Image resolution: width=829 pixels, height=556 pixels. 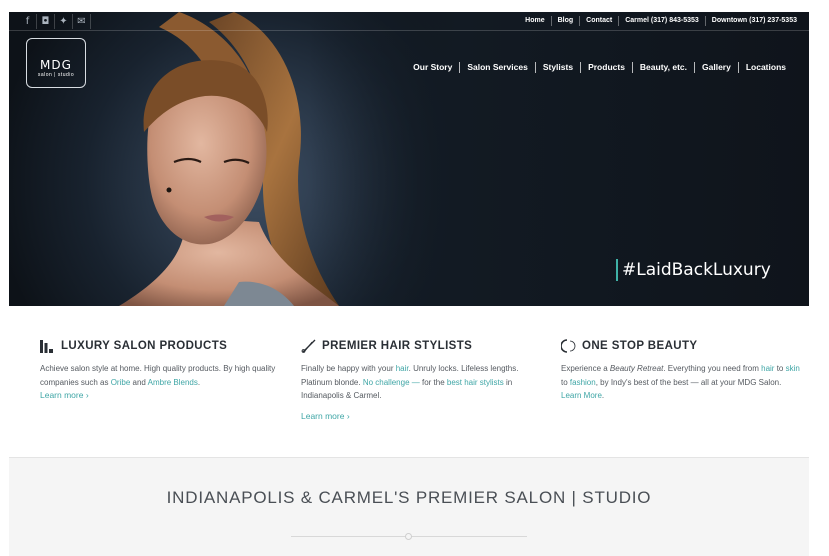 I want to click on nav-item-beauty-etc: Beauty, etc., so click(x=662, y=67).